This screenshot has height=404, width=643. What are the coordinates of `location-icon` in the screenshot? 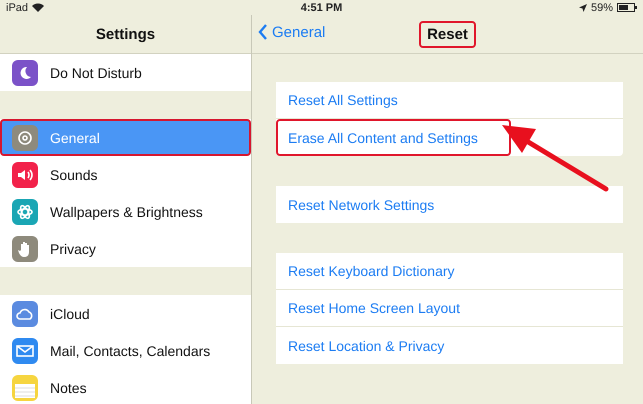 It's located at (582, 8).